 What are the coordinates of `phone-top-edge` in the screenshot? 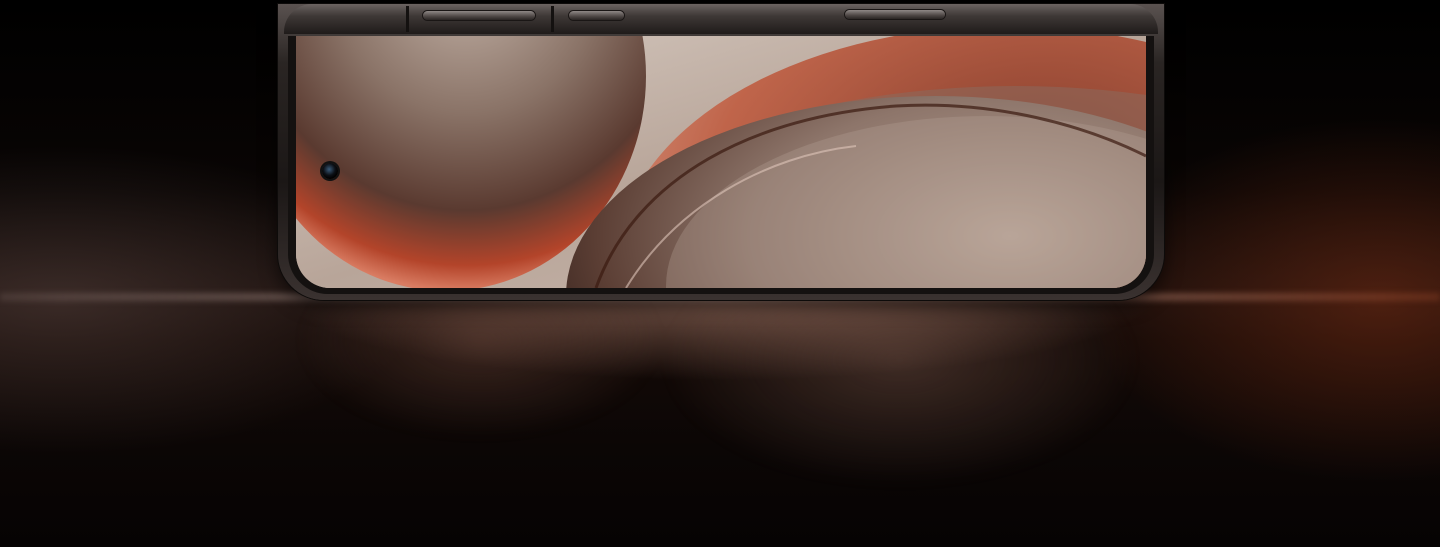 It's located at (721, 19).